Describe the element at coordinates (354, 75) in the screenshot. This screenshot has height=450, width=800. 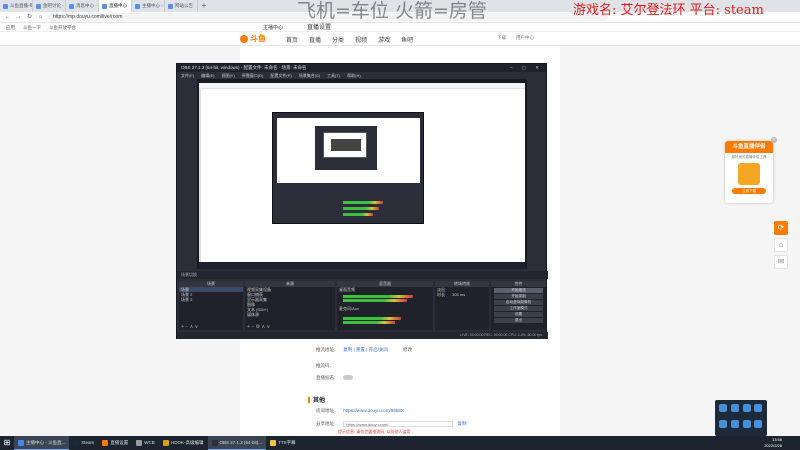
I see `menu-help: 帮助(H)` at that location.